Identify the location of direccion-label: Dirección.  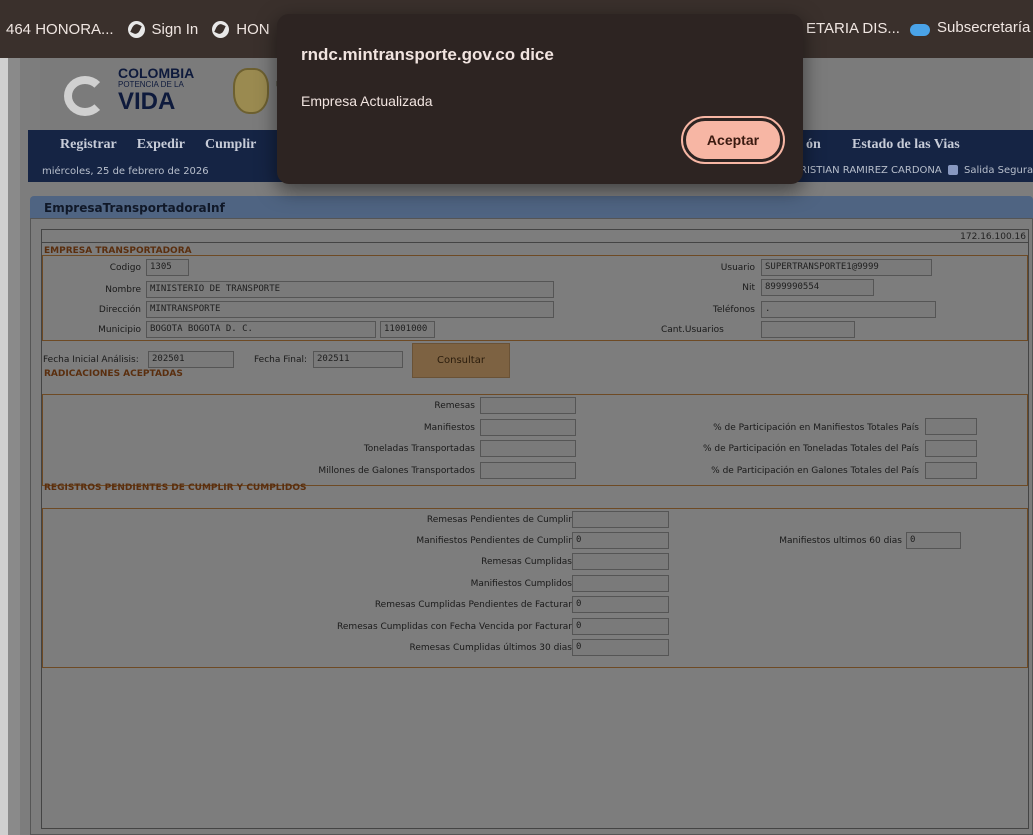
(119, 310).